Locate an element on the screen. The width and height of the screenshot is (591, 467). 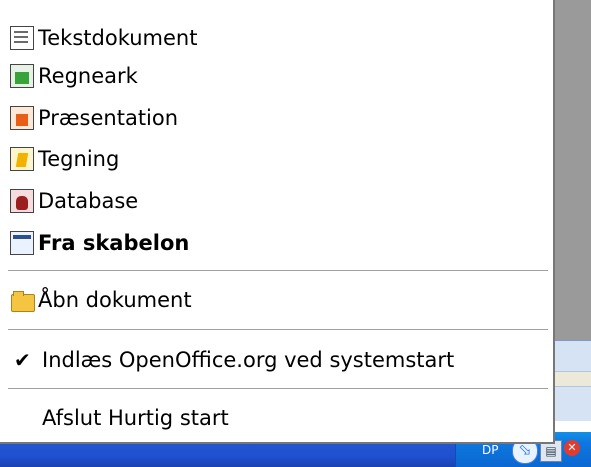
menu-item-aabn-dokument: Åbn dokument is located at coordinates (276, 300).